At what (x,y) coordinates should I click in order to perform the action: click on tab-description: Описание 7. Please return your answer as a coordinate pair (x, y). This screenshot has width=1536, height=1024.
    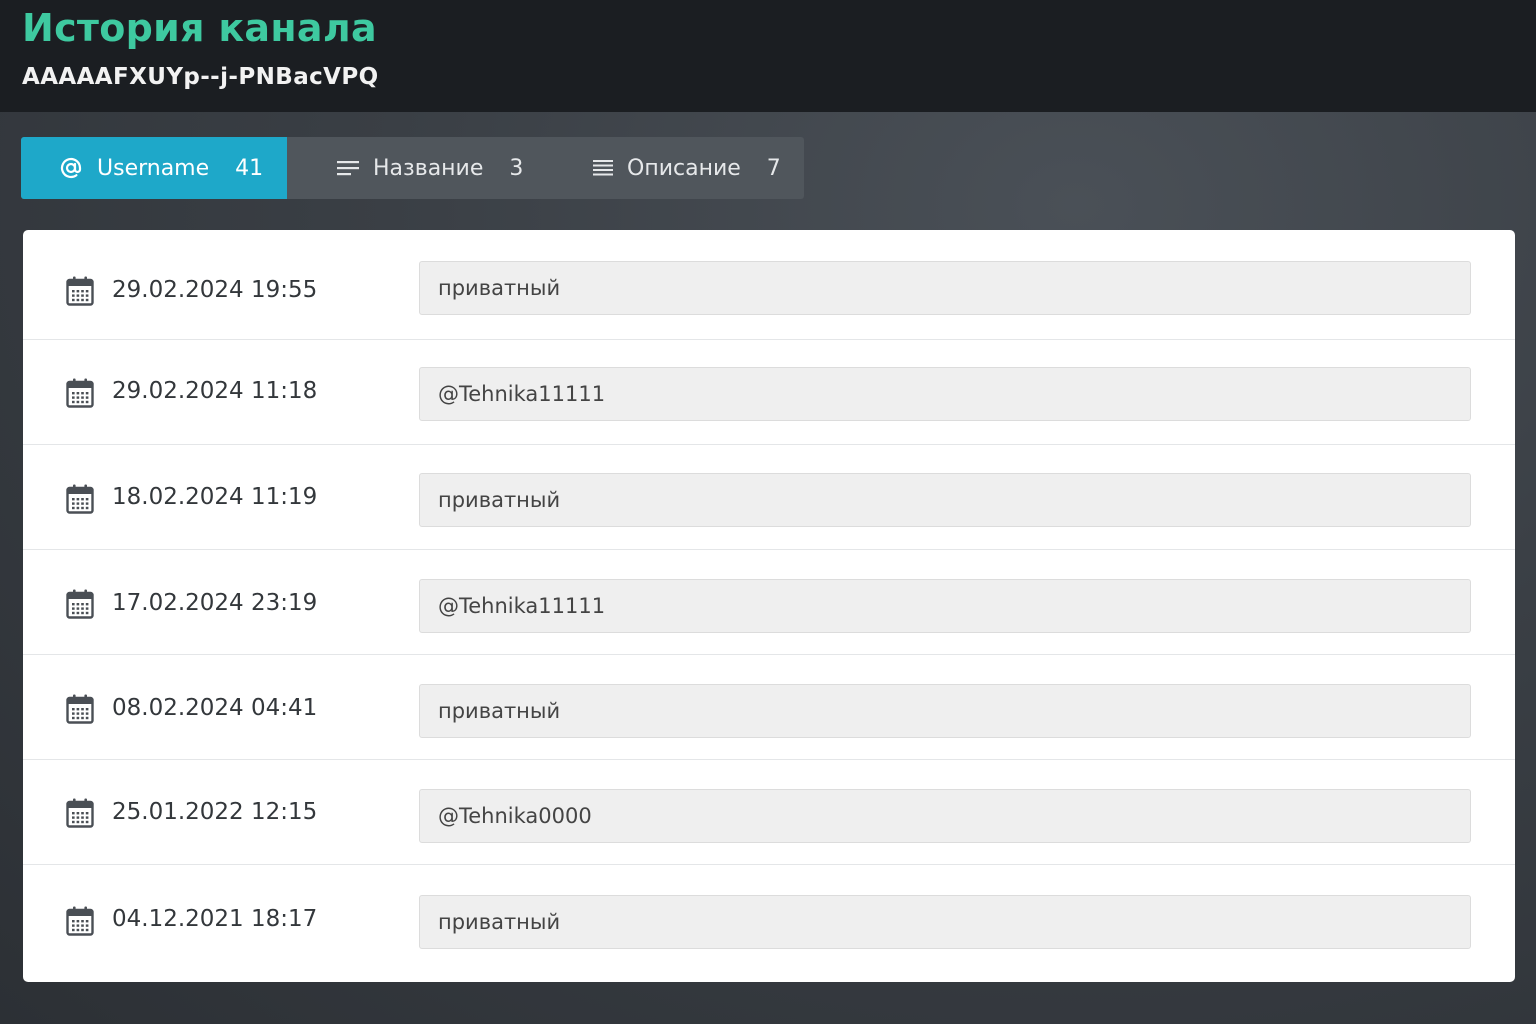
    Looking at the image, I should click on (672, 168).